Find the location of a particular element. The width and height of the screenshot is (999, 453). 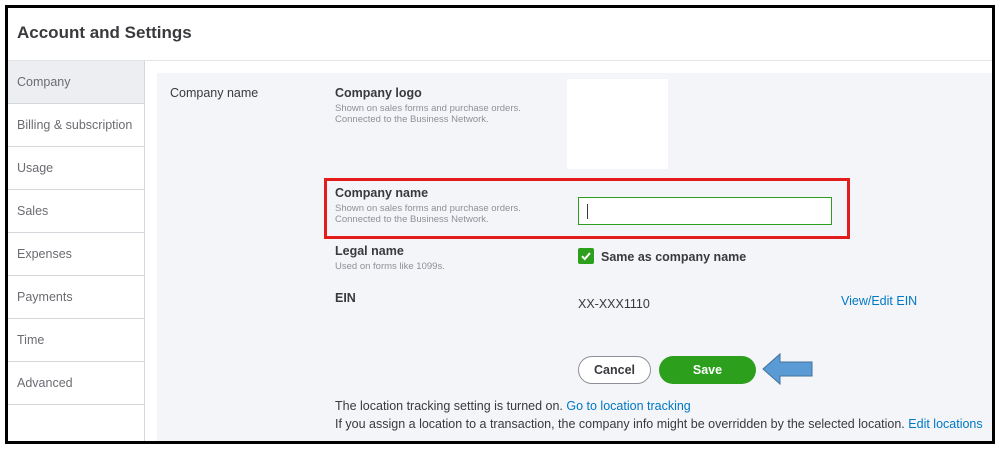

legal-name-title: Legal name is located at coordinates (369, 251).